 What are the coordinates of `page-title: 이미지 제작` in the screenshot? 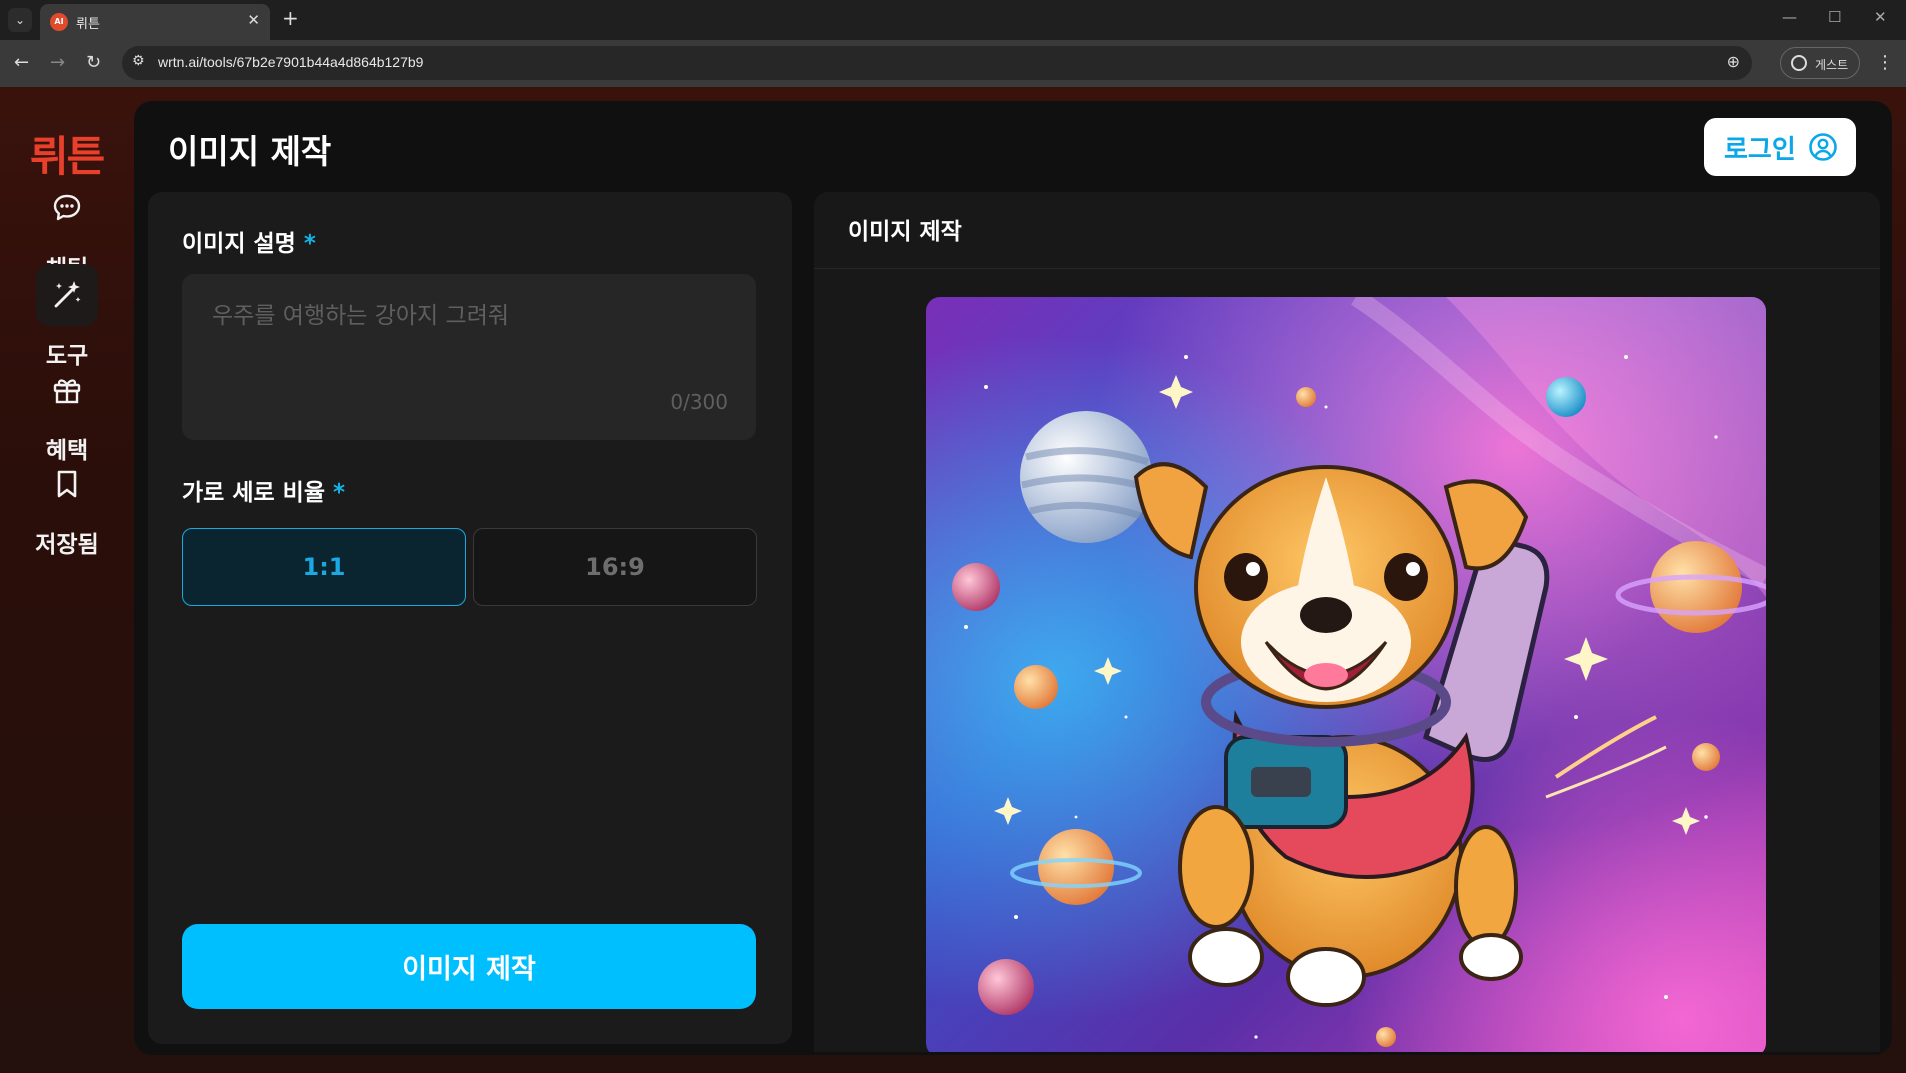 It's located at (250, 151).